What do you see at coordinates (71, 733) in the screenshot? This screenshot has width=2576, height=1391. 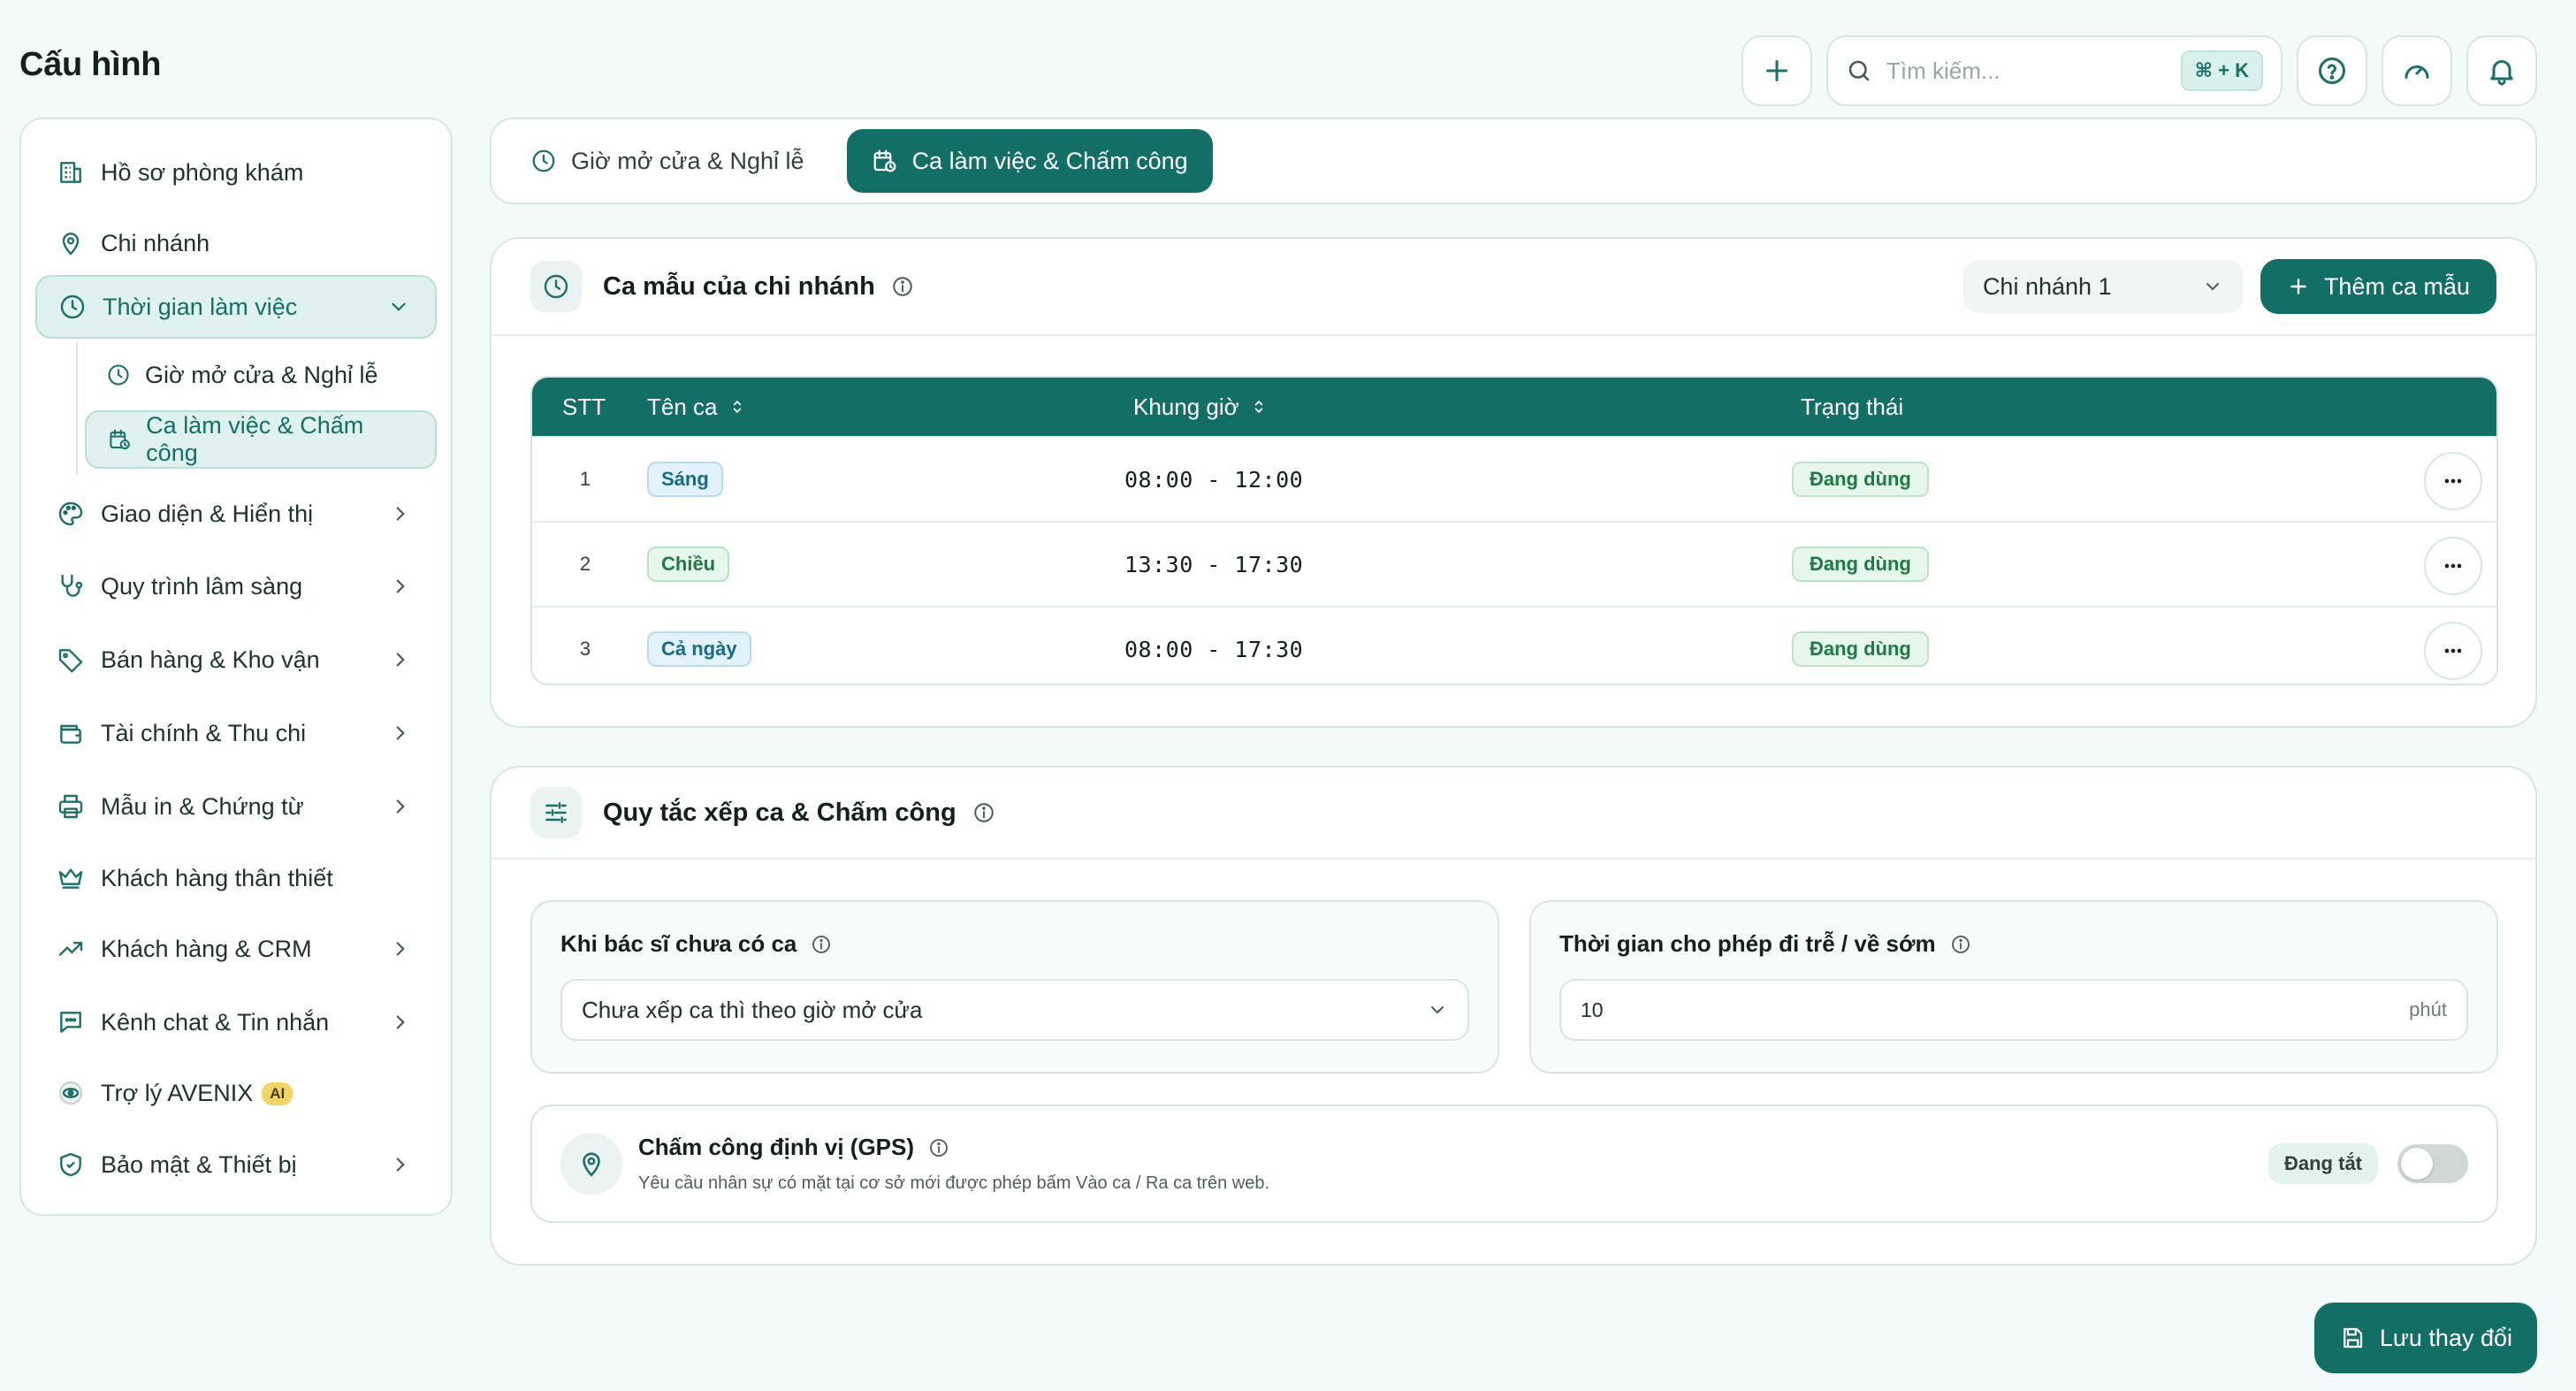 I see `wallet-icon` at bounding box center [71, 733].